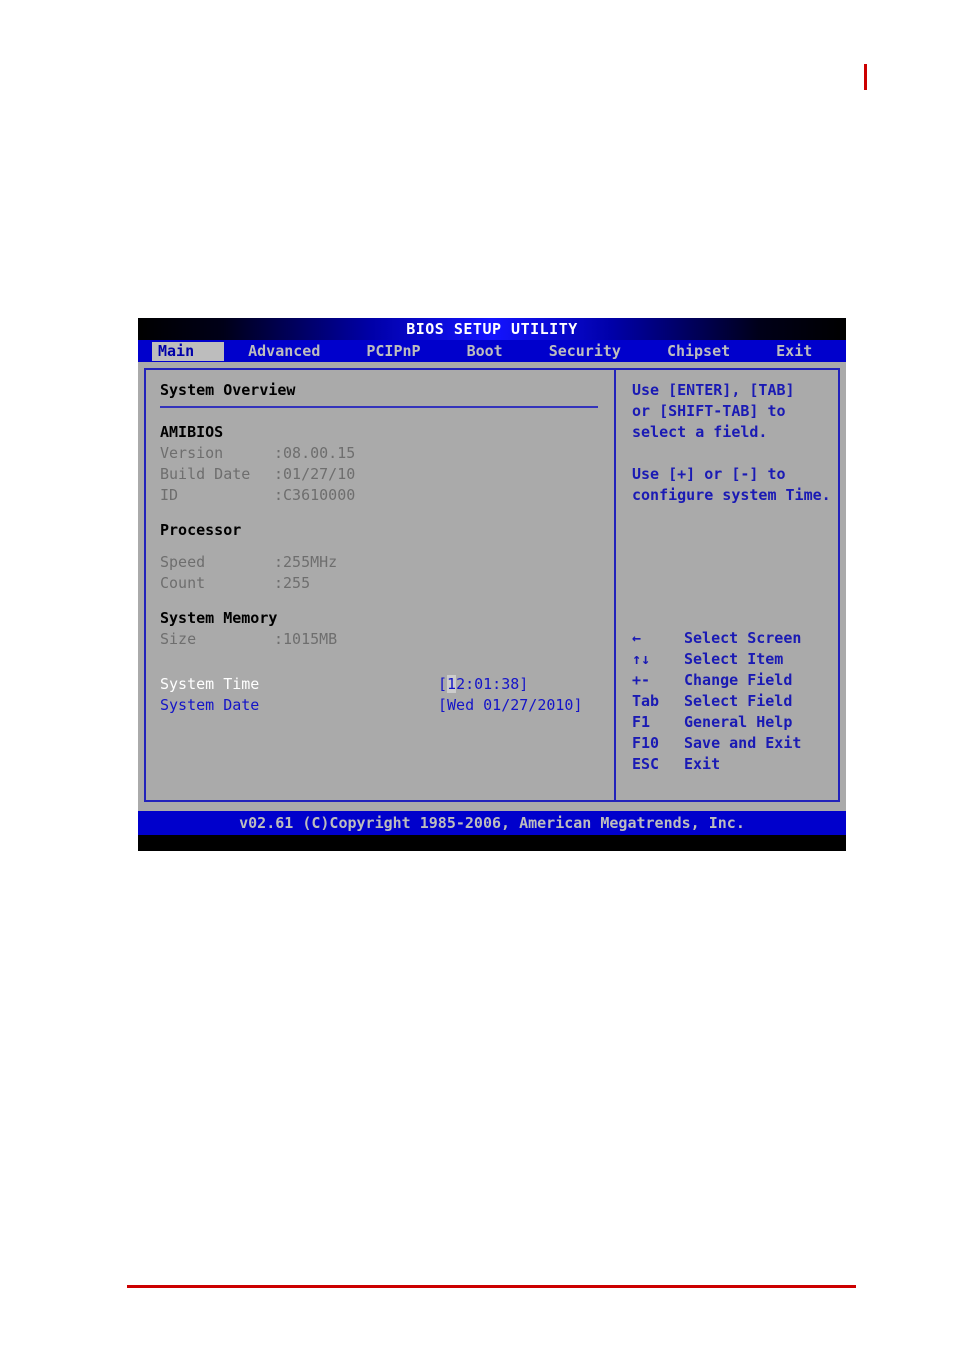  I want to click on tab-pcipnp: PCIPnP, so click(393, 351).